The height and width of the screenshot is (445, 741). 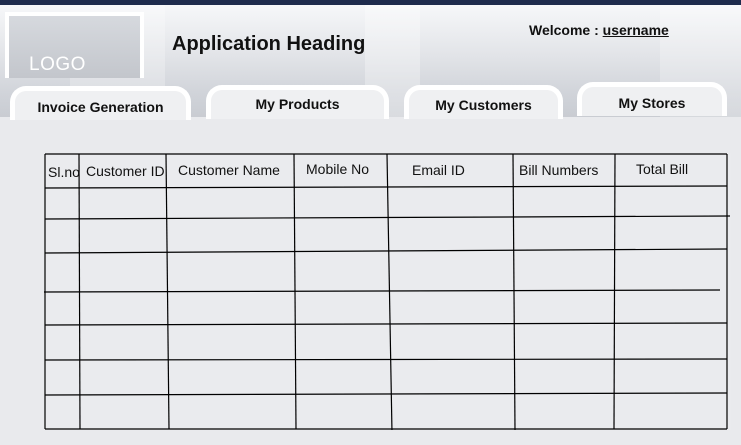 What do you see at coordinates (438, 170) in the screenshot?
I see `column-header-email-id: Email ID` at bounding box center [438, 170].